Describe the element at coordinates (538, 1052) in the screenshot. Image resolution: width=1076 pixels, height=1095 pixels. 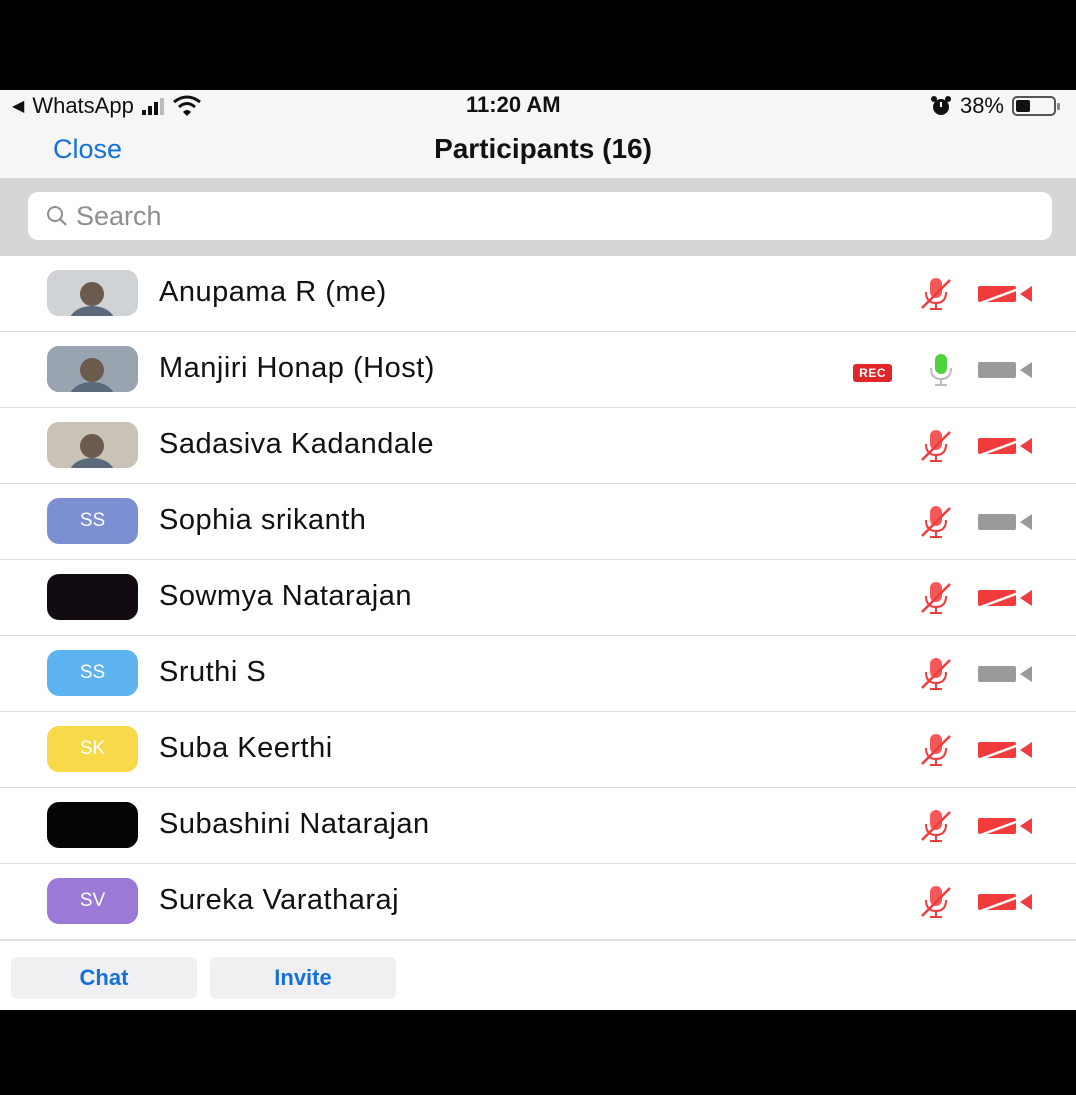
I see `bottom-black-bar` at that location.